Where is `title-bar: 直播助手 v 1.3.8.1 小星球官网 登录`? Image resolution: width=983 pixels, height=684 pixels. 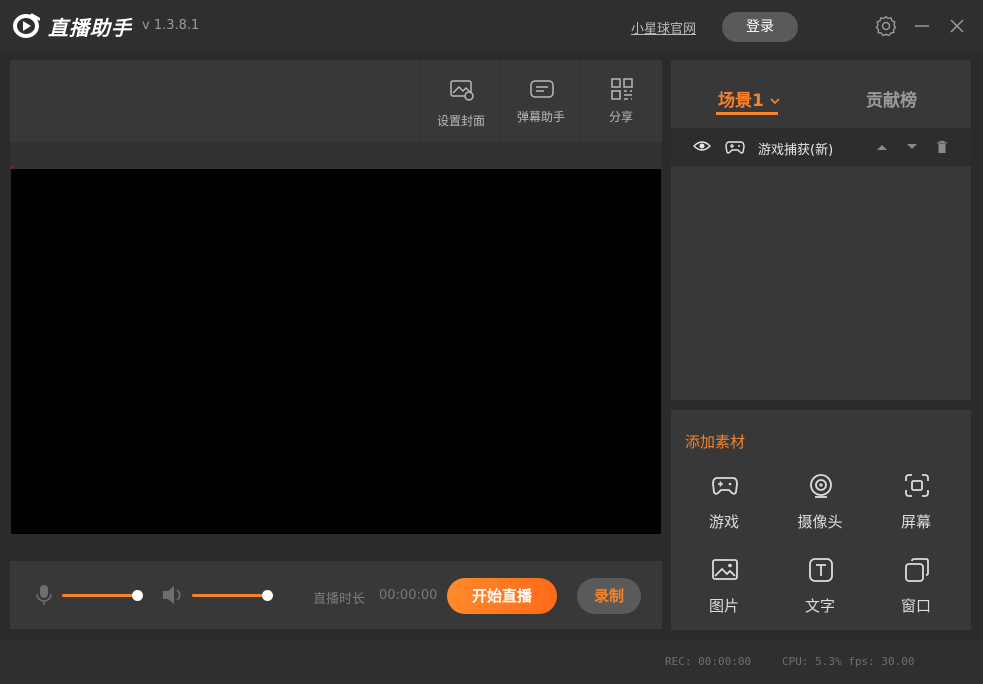
title-bar: 直播助手 v 1.3.8.1 小星球官网 登录 is located at coordinates (491, 26).